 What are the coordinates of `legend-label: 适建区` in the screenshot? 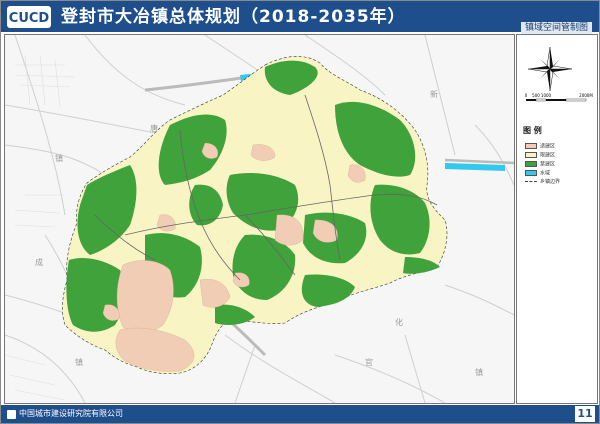 It's located at (548, 146).